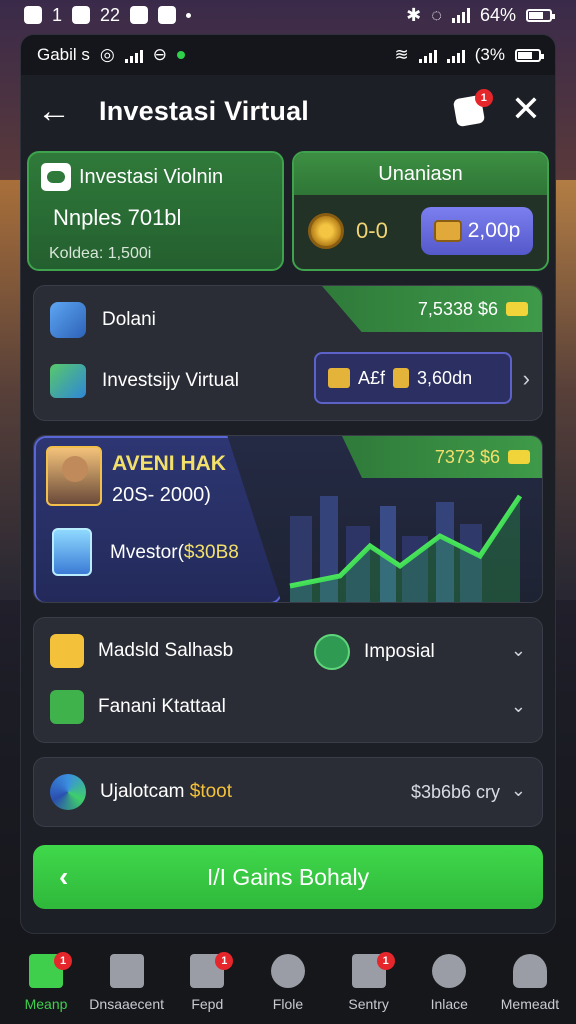 The image size is (576, 1024). I want to click on investor-line: Mvestor($30B8, so click(174, 553).